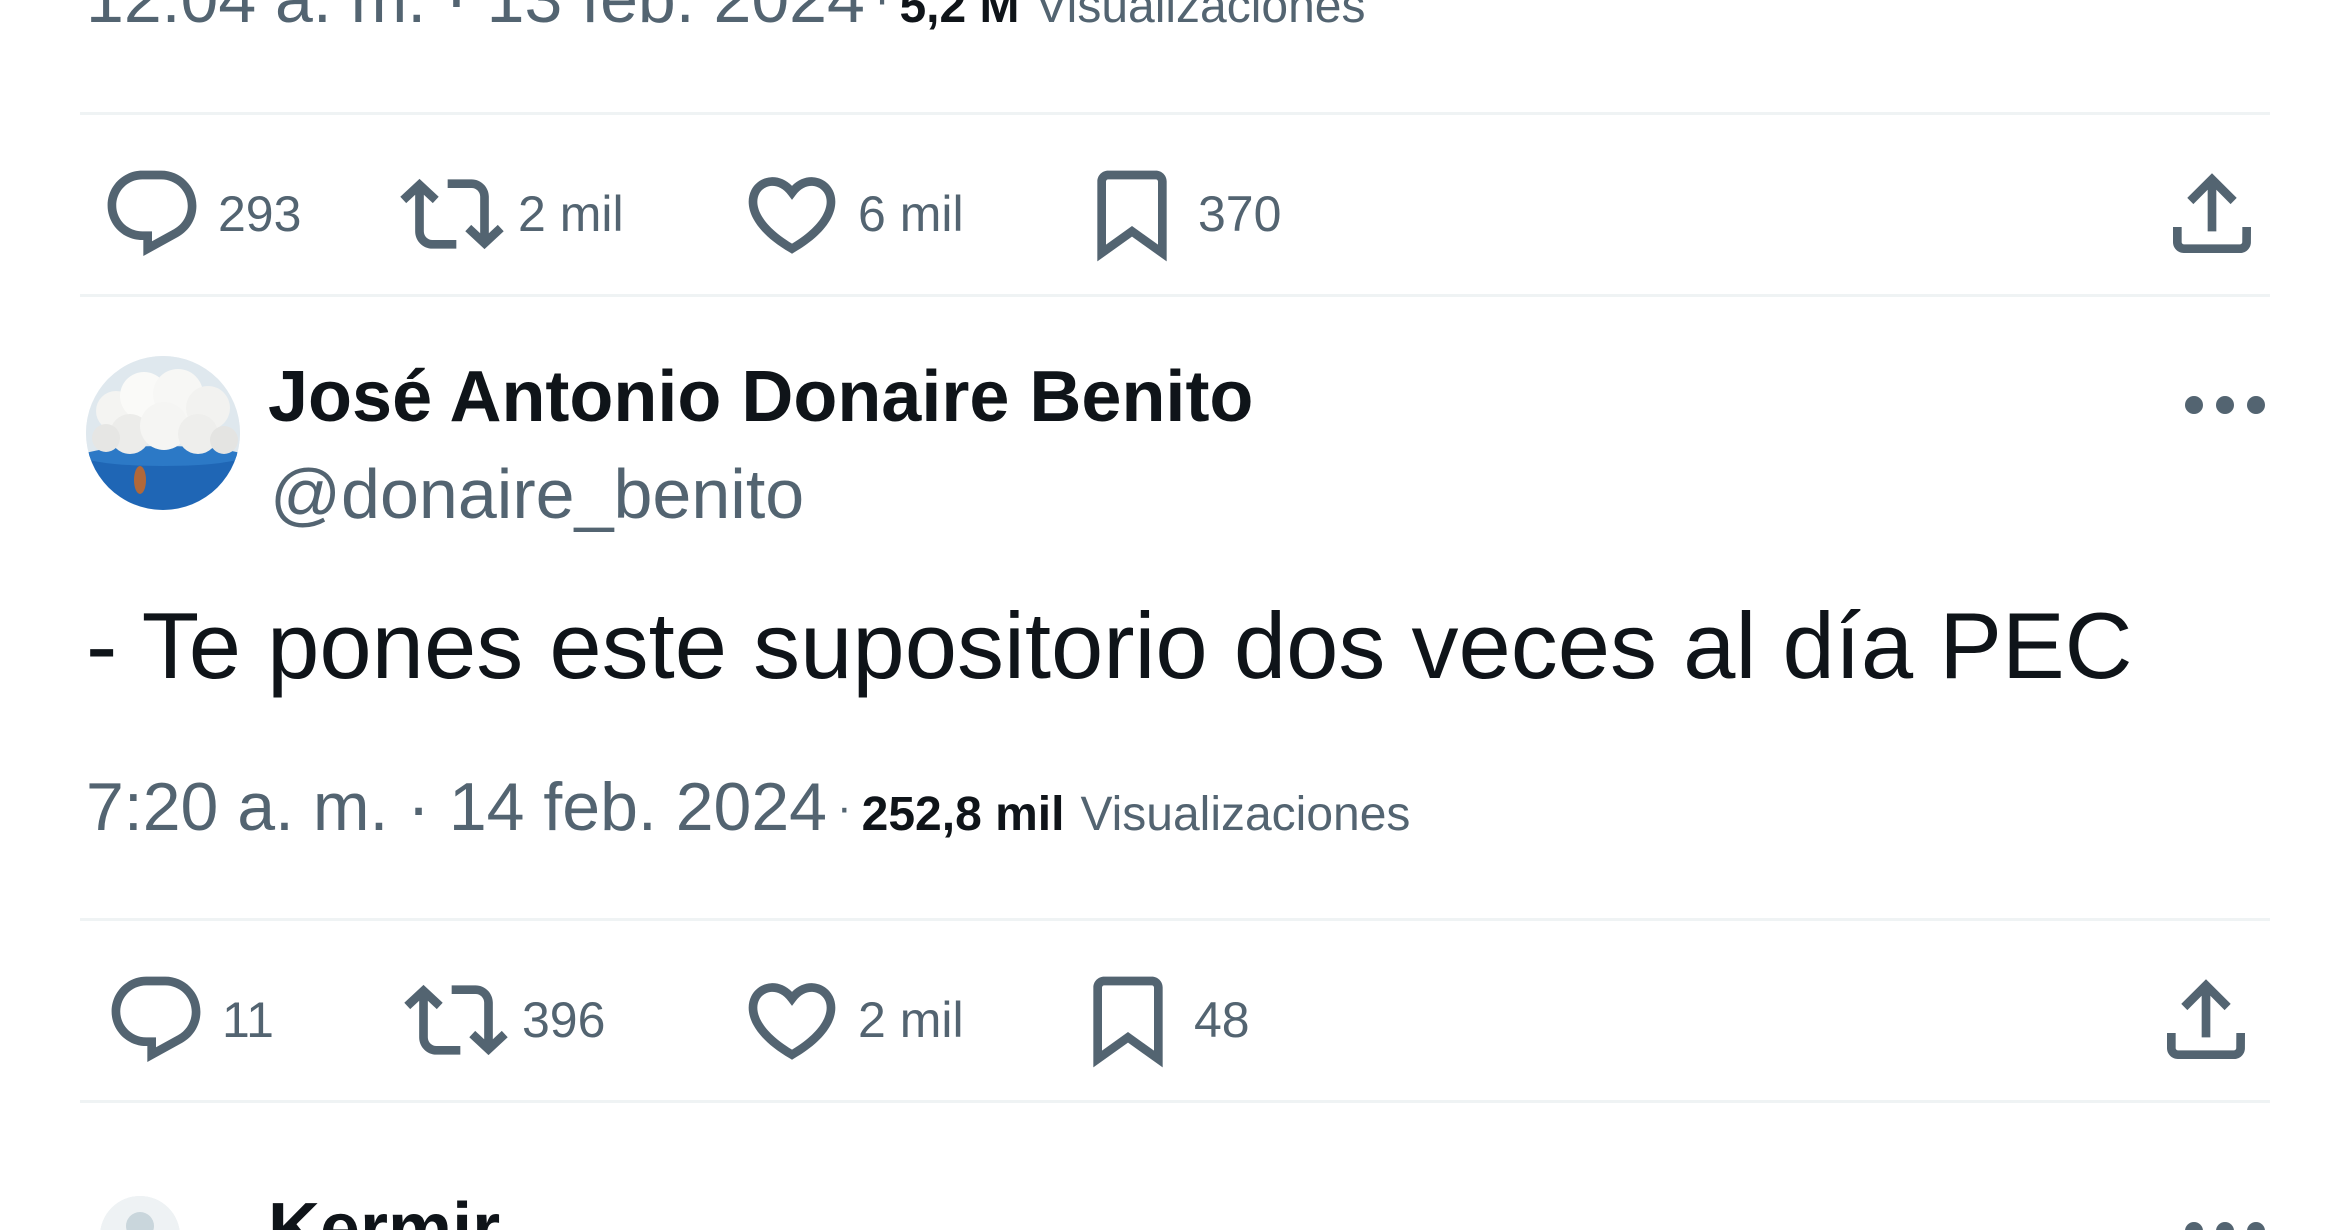  What do you see at coordinates (260, 214) in the screenshot?
I see `reply-count: 293` at bounding box center [260, 214].